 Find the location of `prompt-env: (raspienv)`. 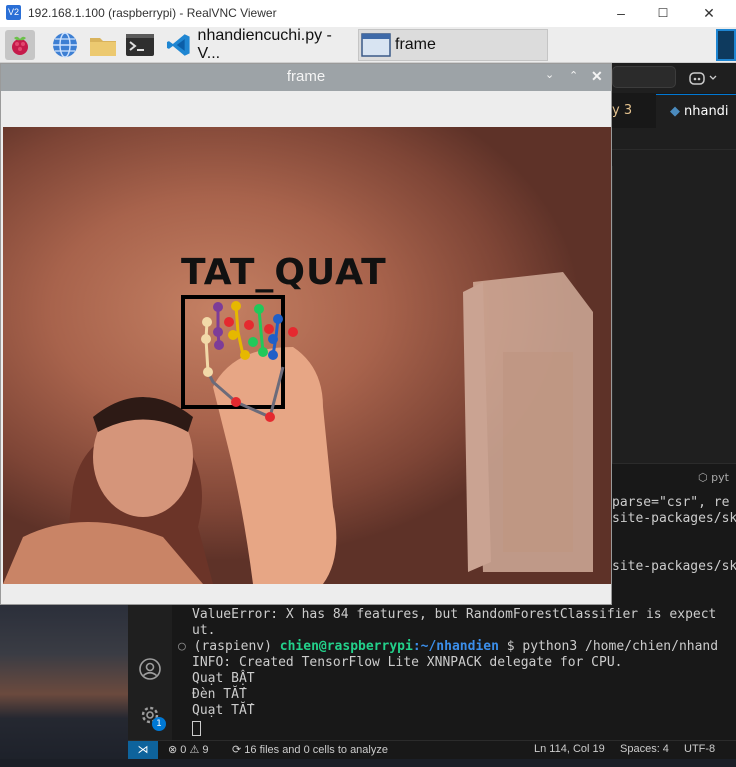

prompt-env: (raspienv) is located at coordinates (232, 646).